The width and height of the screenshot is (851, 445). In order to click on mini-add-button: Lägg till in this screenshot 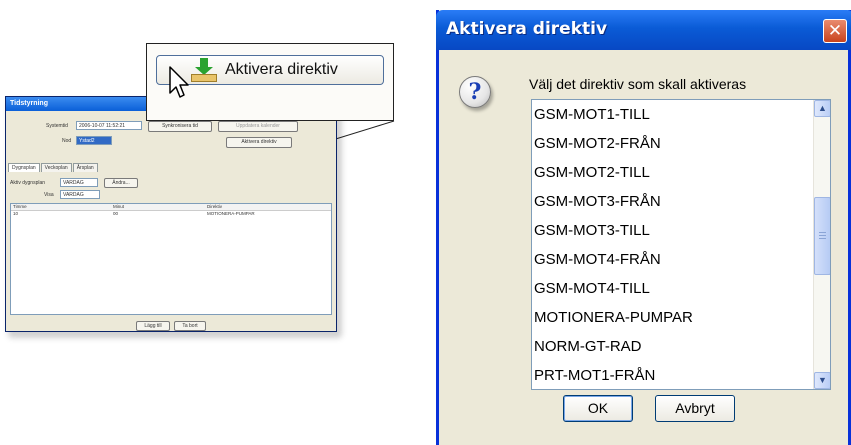, I will do `click(153, 326)`.